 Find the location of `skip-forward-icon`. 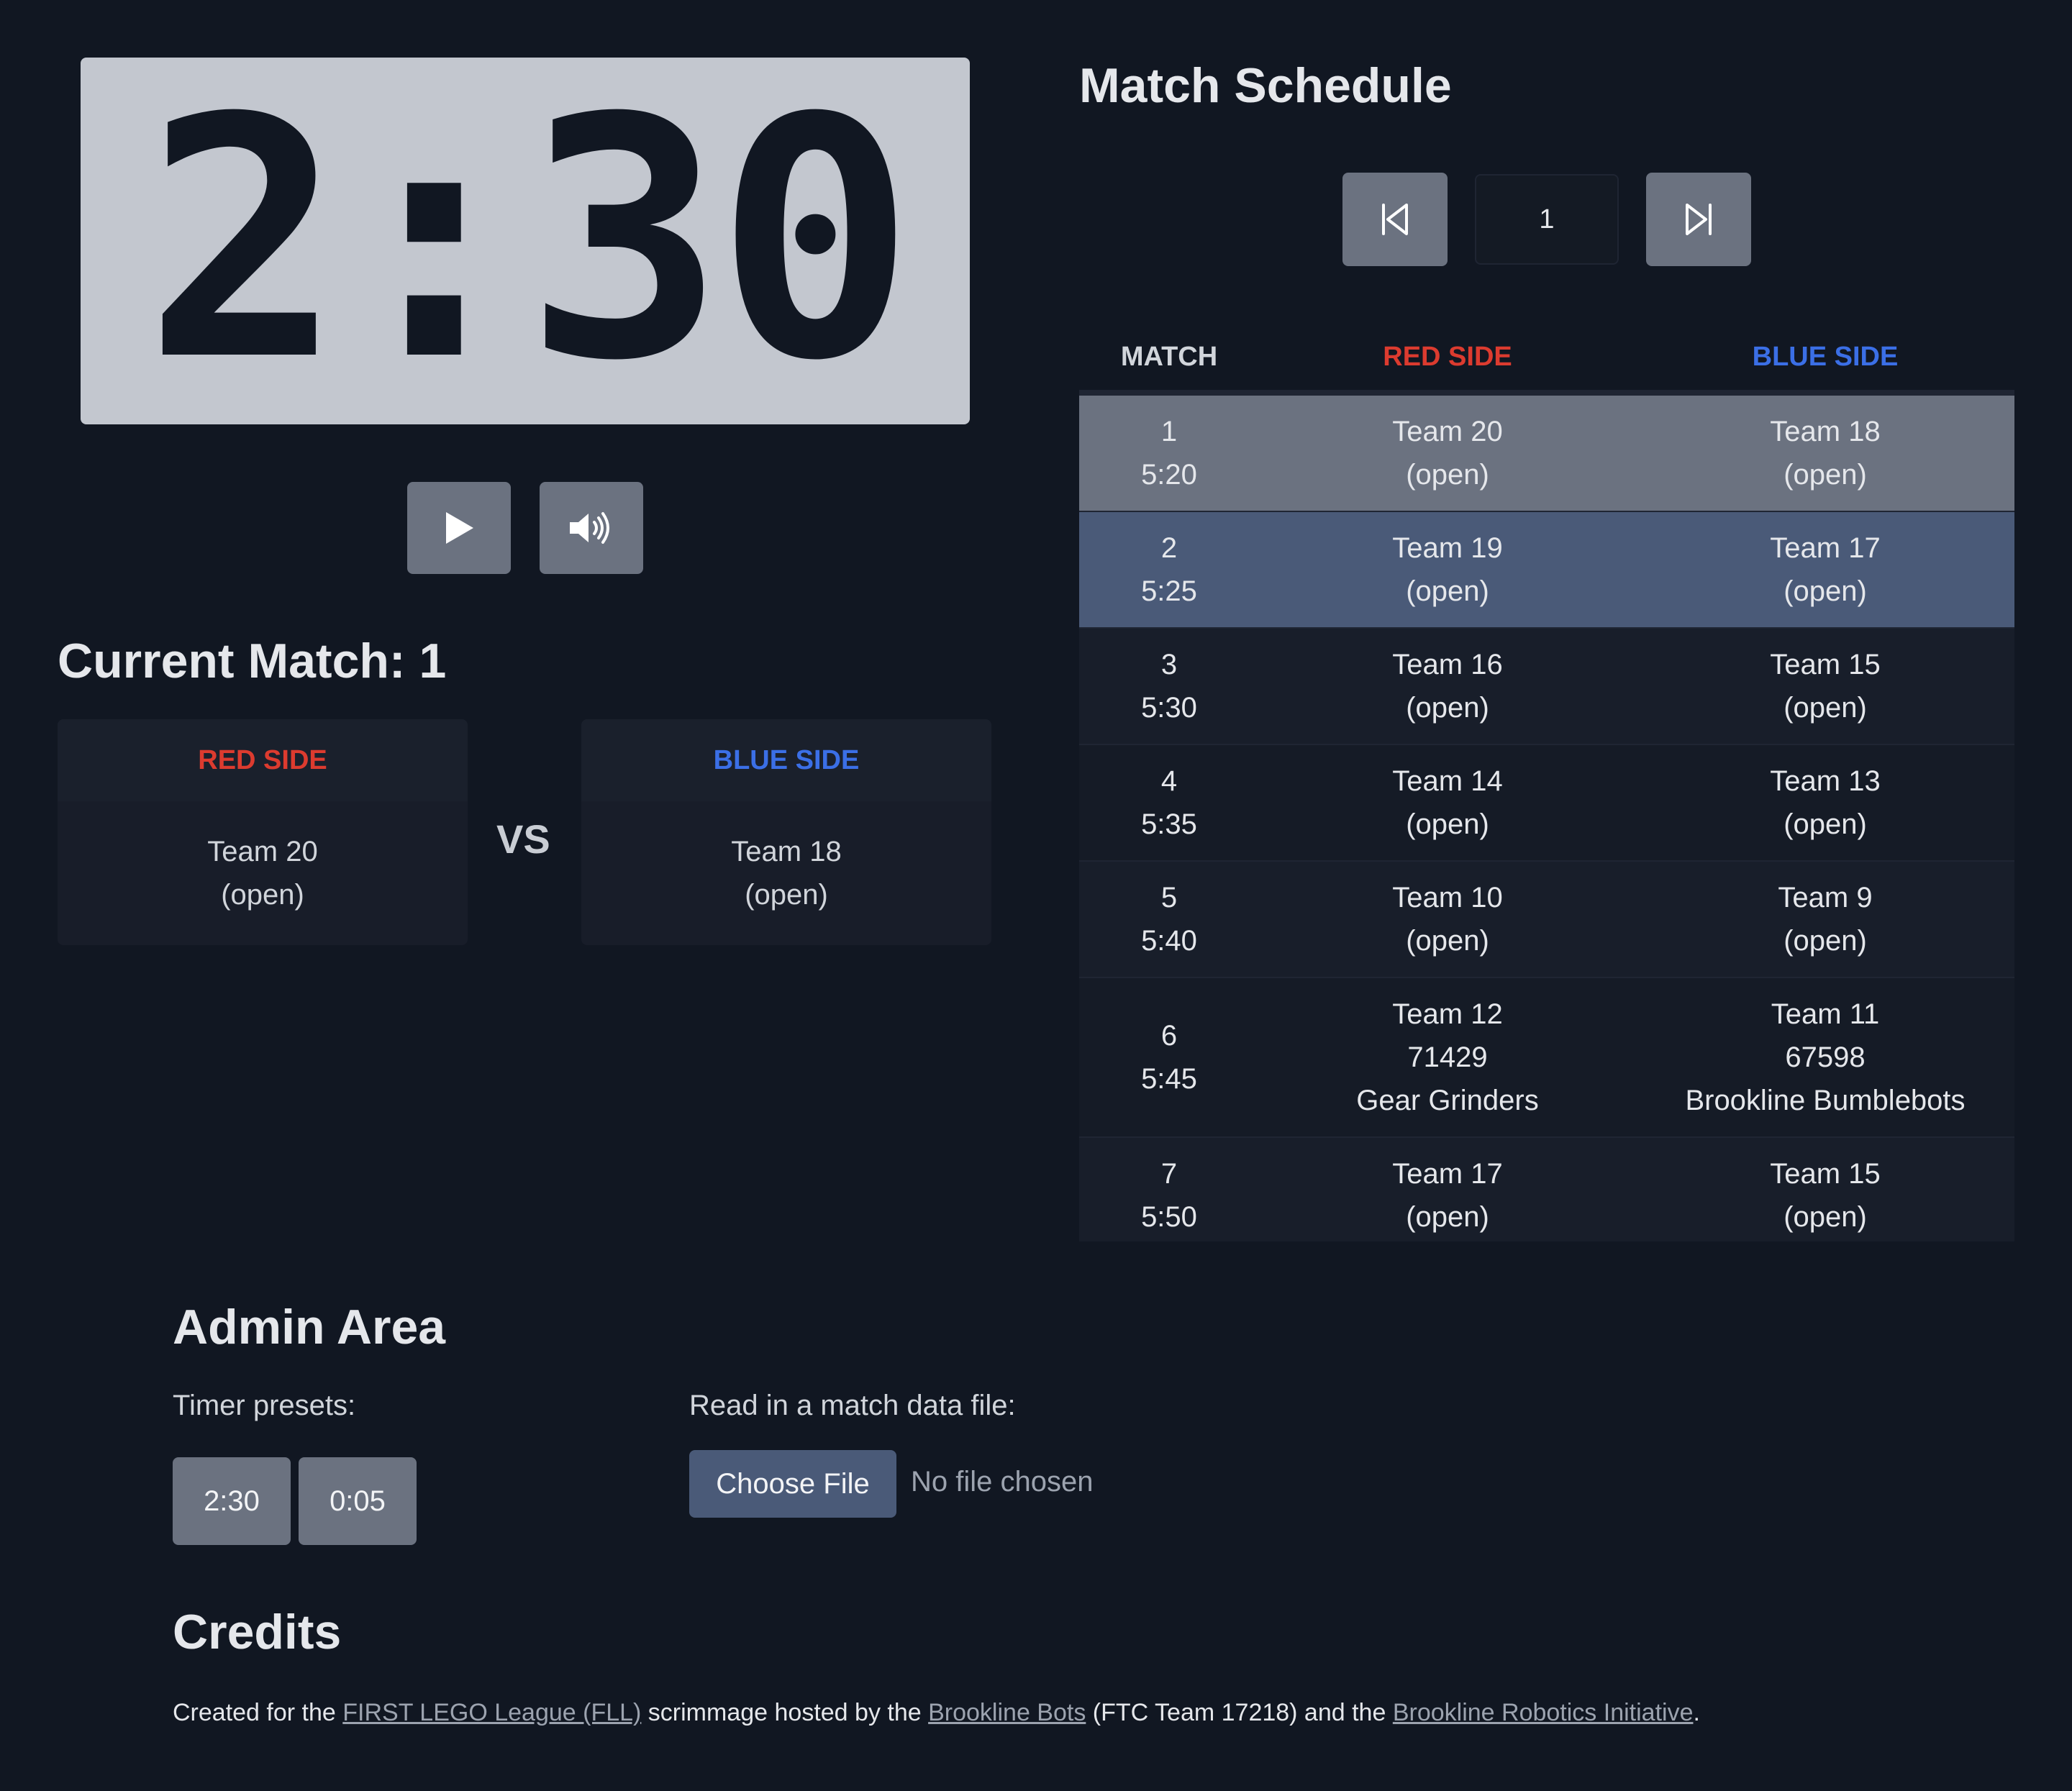

skip-forward-icon is located at coordinates (1699, 220).